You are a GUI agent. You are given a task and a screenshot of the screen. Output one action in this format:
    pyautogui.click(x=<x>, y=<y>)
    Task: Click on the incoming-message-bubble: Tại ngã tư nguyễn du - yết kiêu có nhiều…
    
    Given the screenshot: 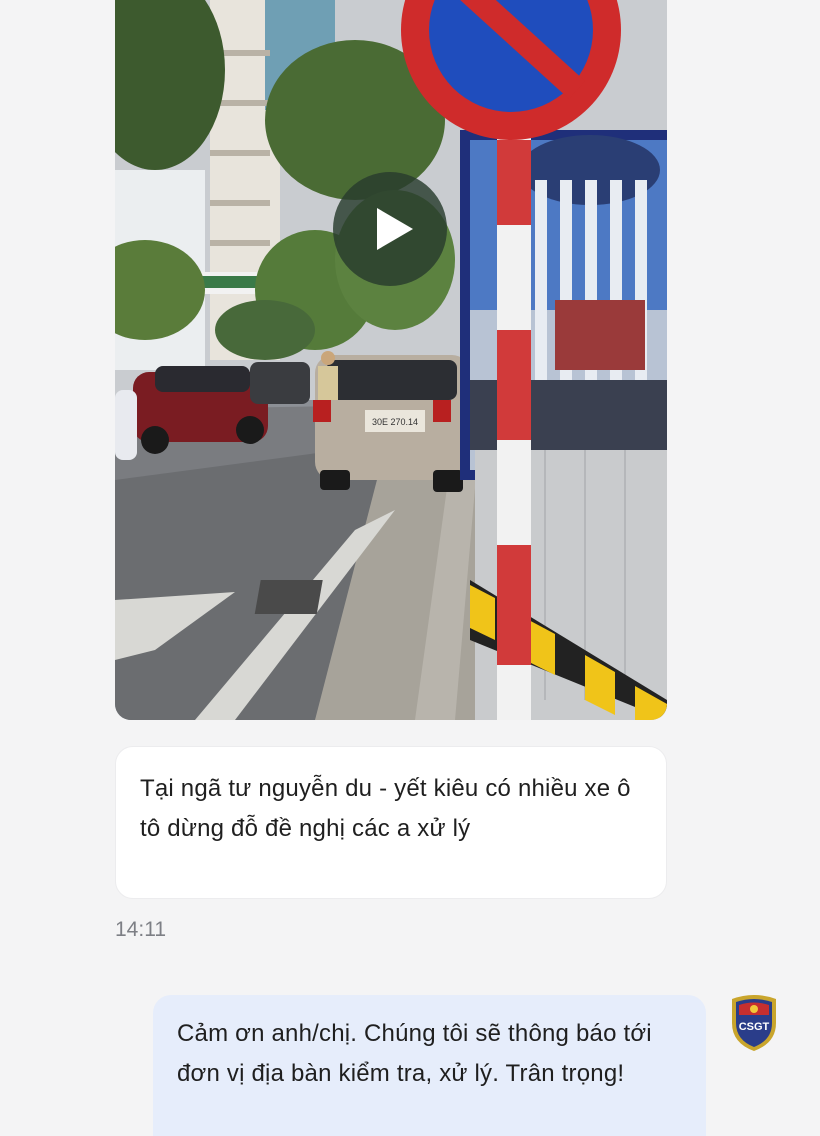 What is the action you would take?
    pyautogui.click(x=391, y=822)
    